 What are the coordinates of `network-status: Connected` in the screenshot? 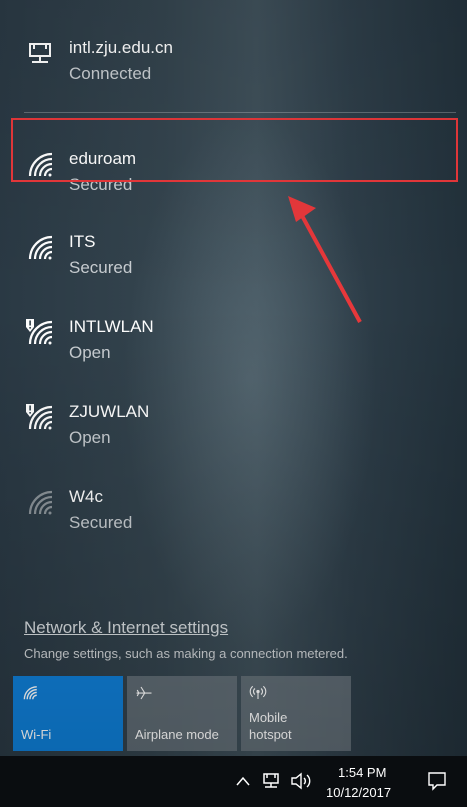 It's located at (110, 73).